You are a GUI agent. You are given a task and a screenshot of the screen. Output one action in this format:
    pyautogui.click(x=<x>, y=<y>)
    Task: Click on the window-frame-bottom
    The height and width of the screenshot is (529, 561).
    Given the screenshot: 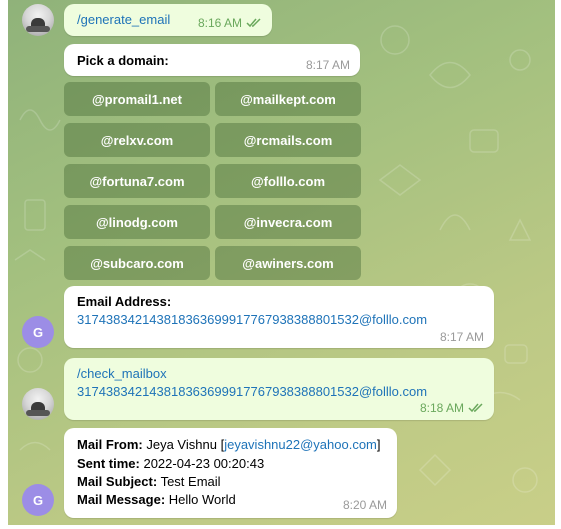 What is the action you would take?
    pyautogui.click(x=280, y=527)
    